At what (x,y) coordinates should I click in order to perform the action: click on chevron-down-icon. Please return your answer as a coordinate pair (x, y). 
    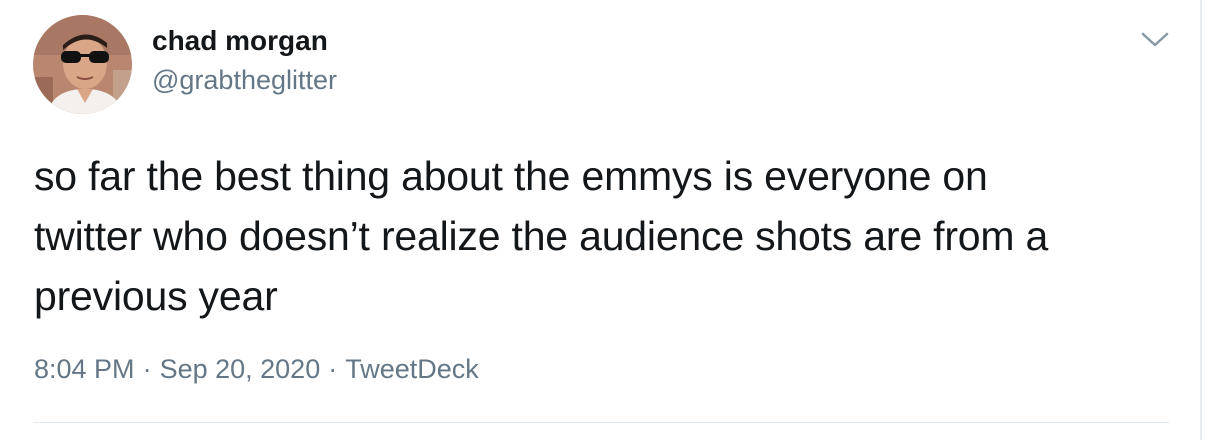
    Looking at the image, I should click on (1155, 40).